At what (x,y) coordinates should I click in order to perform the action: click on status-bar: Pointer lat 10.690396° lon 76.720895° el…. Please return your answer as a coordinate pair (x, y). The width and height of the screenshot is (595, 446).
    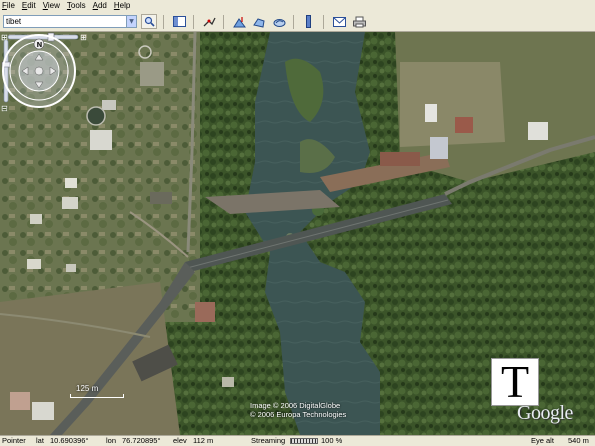
    Looking at the image, I should click on (297, 440).